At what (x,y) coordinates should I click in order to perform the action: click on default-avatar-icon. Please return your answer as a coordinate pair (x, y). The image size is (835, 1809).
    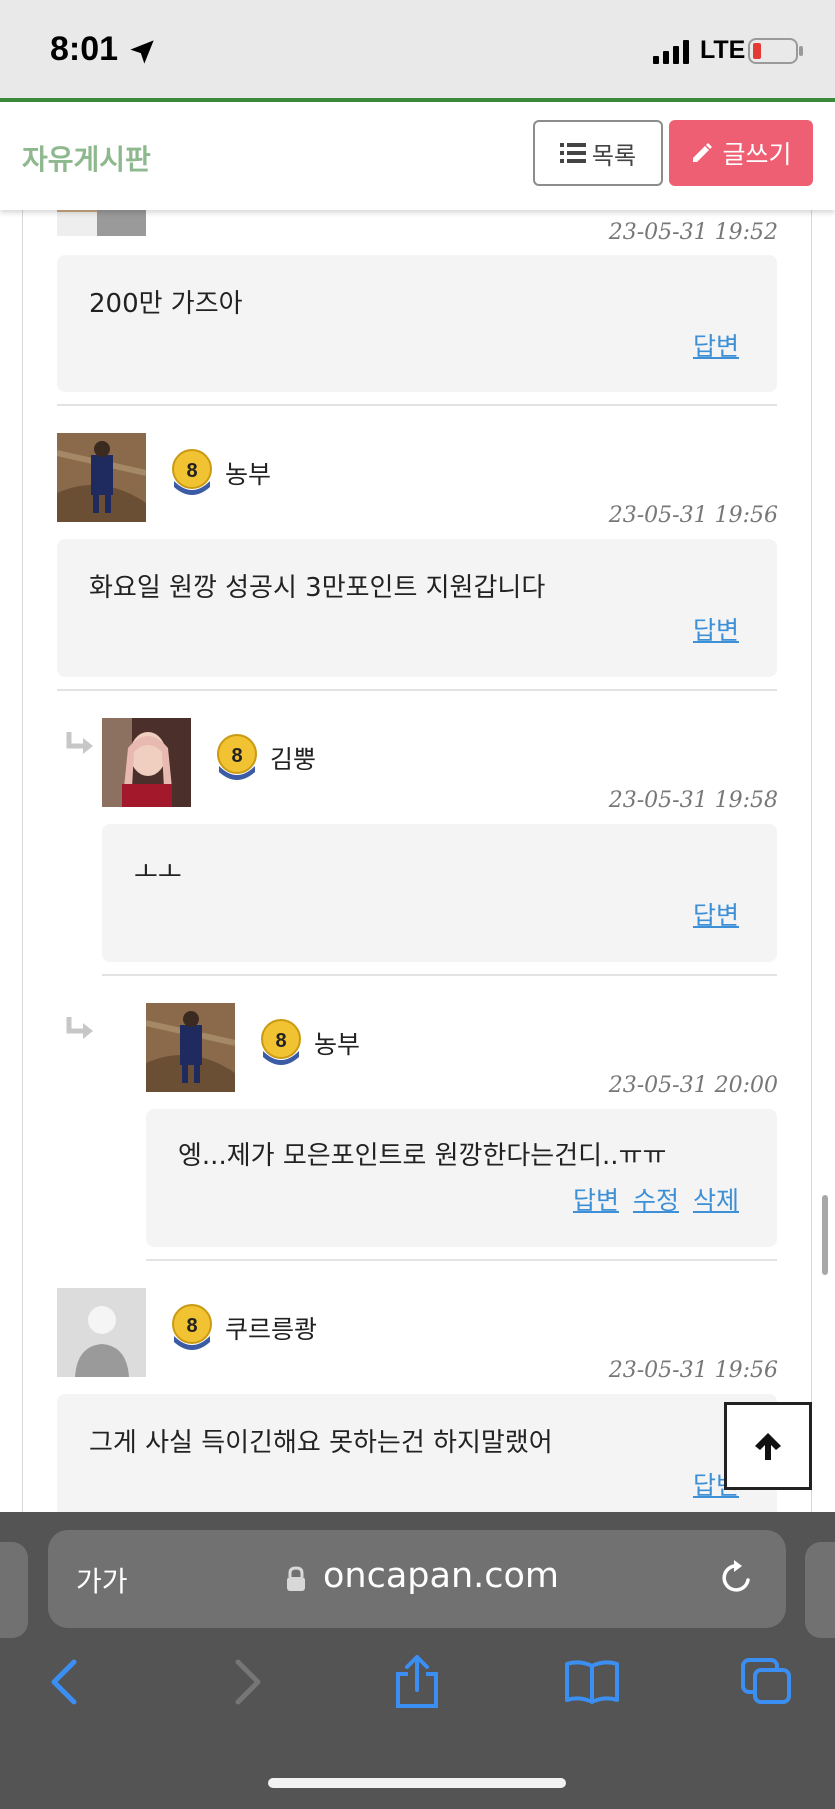
    Looking at the image, I should click on (101, 1332).